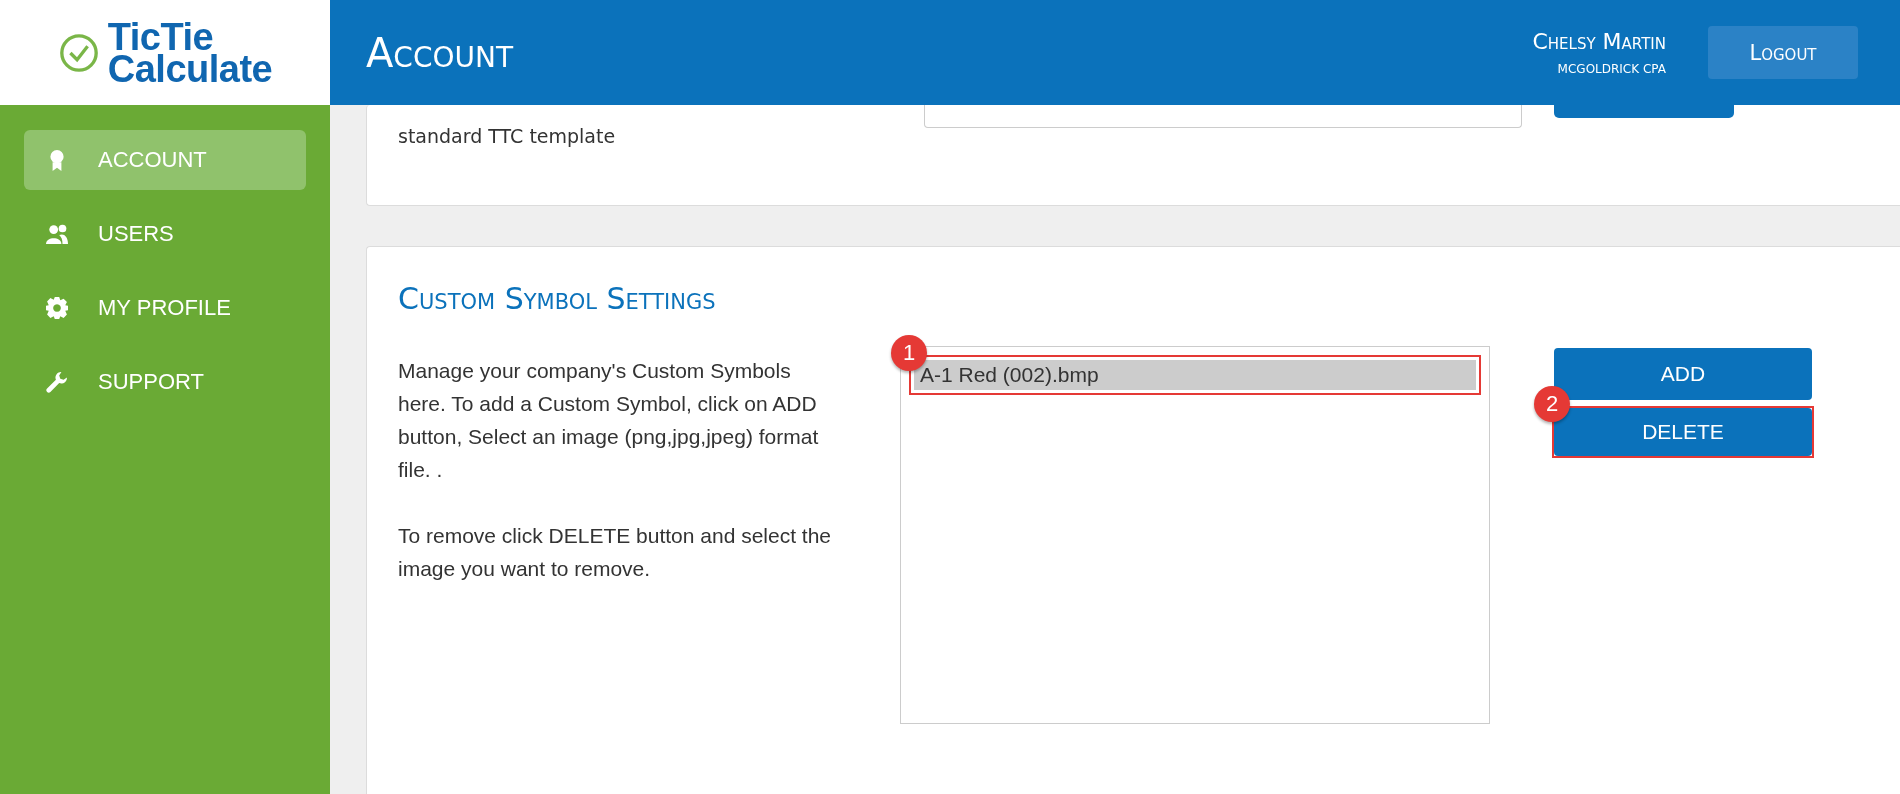 Image resolution: width=1900 pixels, height=794 pixels. Describe the element at coordinates (1611, 69) in the screenshot. I see `company-name: MCGOLDRICK CPA` at that location.